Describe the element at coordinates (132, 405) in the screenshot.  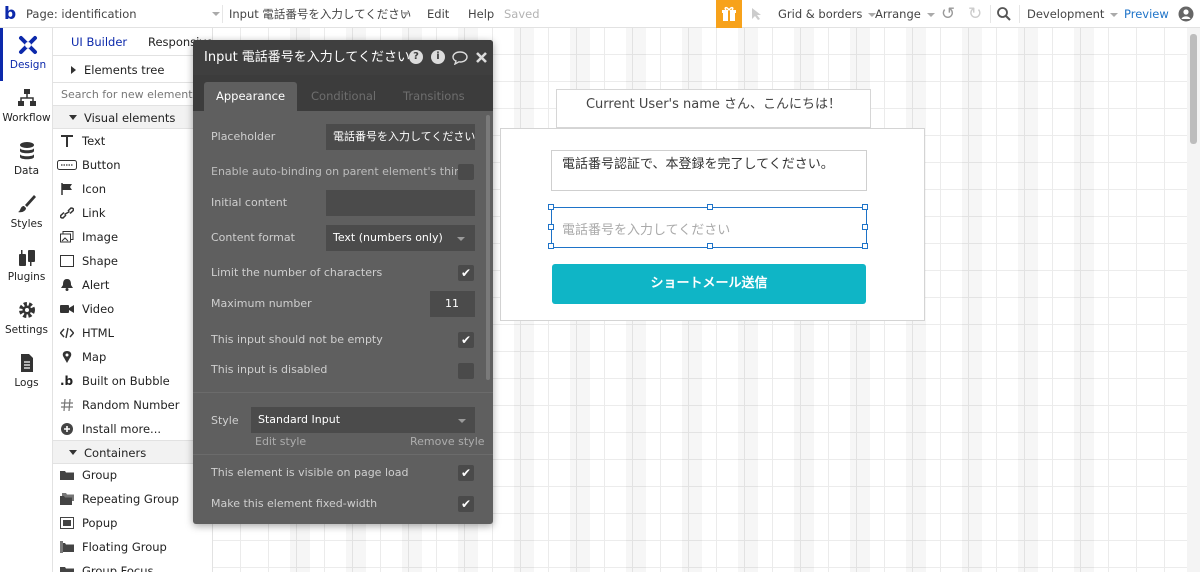
I see `element-random-number: Random Number` at that location.